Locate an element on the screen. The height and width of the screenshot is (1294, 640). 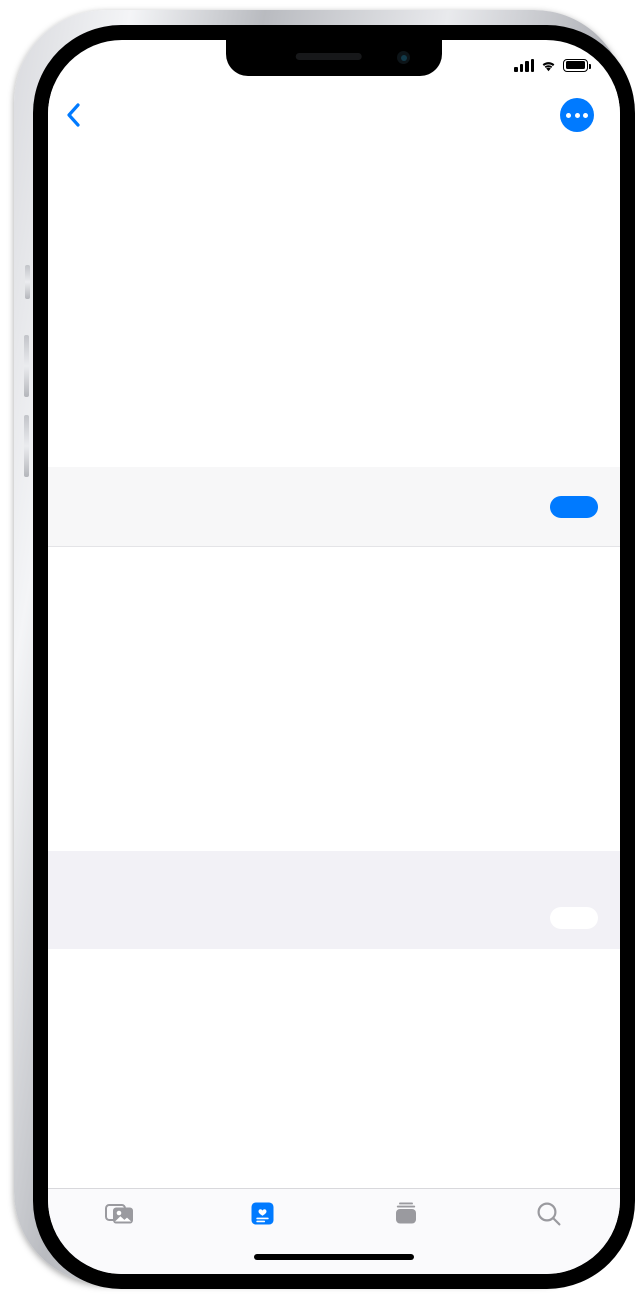
photo-grid is located at coordinates (334, 695).